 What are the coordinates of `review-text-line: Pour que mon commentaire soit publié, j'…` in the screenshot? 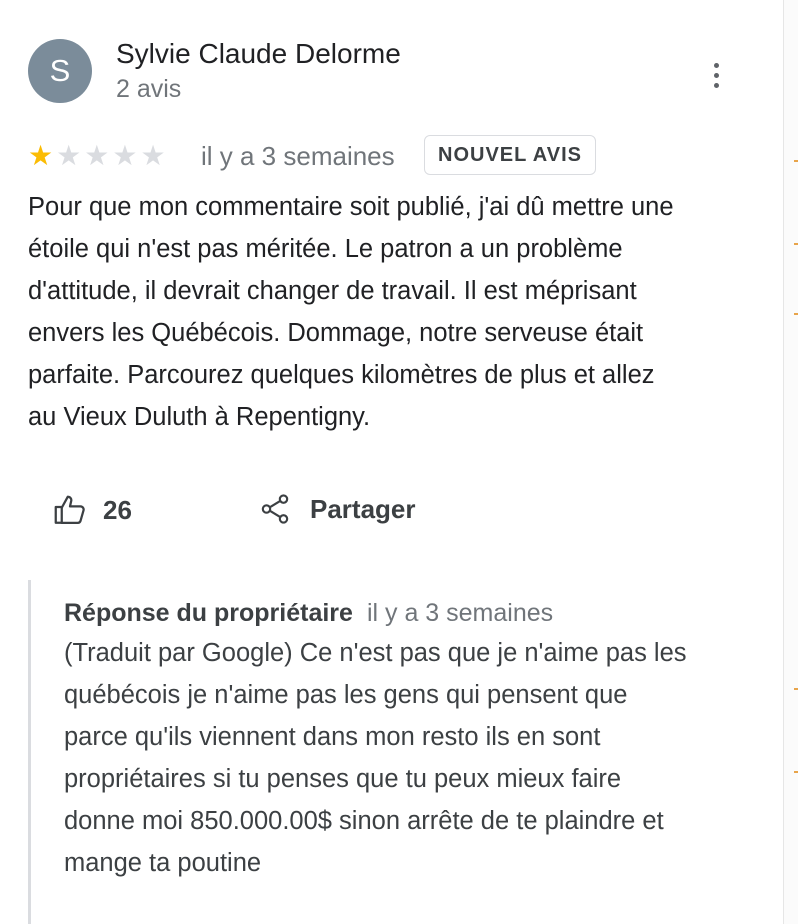 It's located at (351, 207).